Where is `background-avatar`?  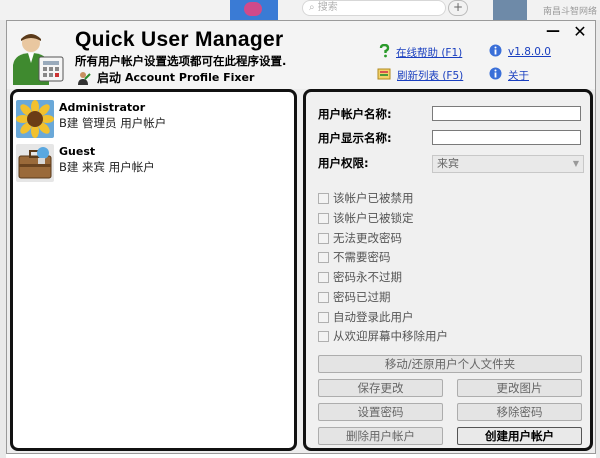
background-avatar is located at coordinates (510, 10).